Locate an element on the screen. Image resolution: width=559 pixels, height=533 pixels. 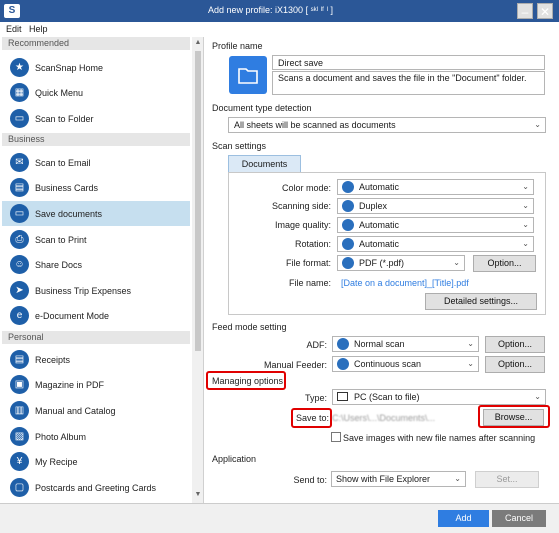
scanning-side-label: Scanning side: is located at coordinates (301, 206).